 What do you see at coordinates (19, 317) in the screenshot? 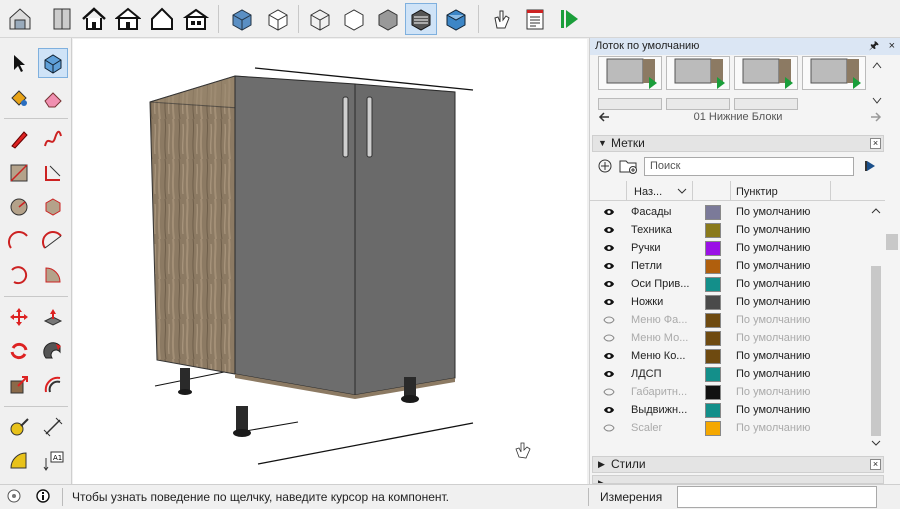
I see `move-icon` at bounding box center [19, 317].